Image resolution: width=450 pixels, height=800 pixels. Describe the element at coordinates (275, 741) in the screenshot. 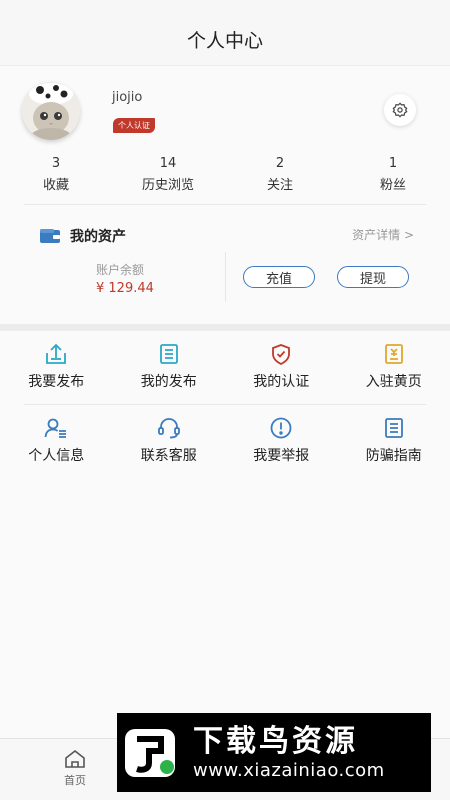

I see `watermark-brand: 下载鸟资源` at that location.